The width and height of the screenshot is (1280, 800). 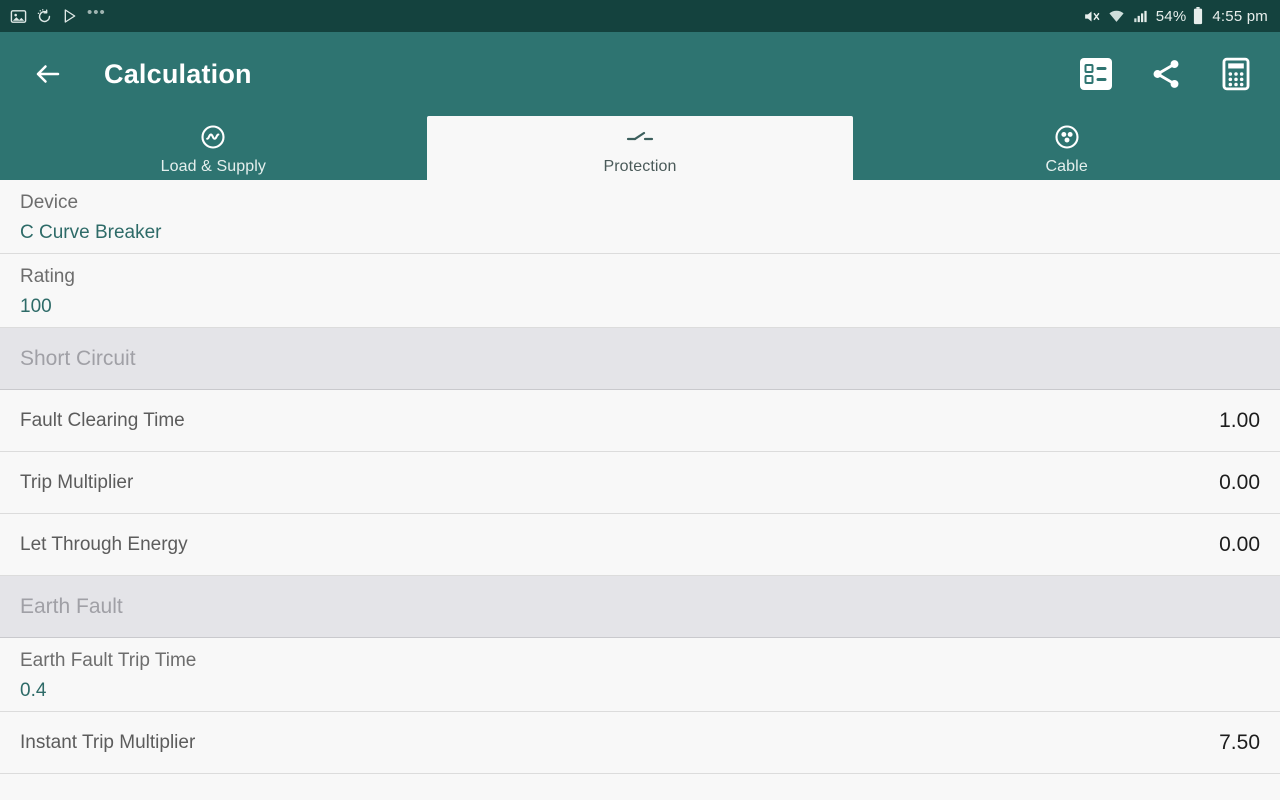 What do you see at coordinates (96, 12) in the screenshot?
I see `more-dots-icon: •••` at bounding box center [96, 12].